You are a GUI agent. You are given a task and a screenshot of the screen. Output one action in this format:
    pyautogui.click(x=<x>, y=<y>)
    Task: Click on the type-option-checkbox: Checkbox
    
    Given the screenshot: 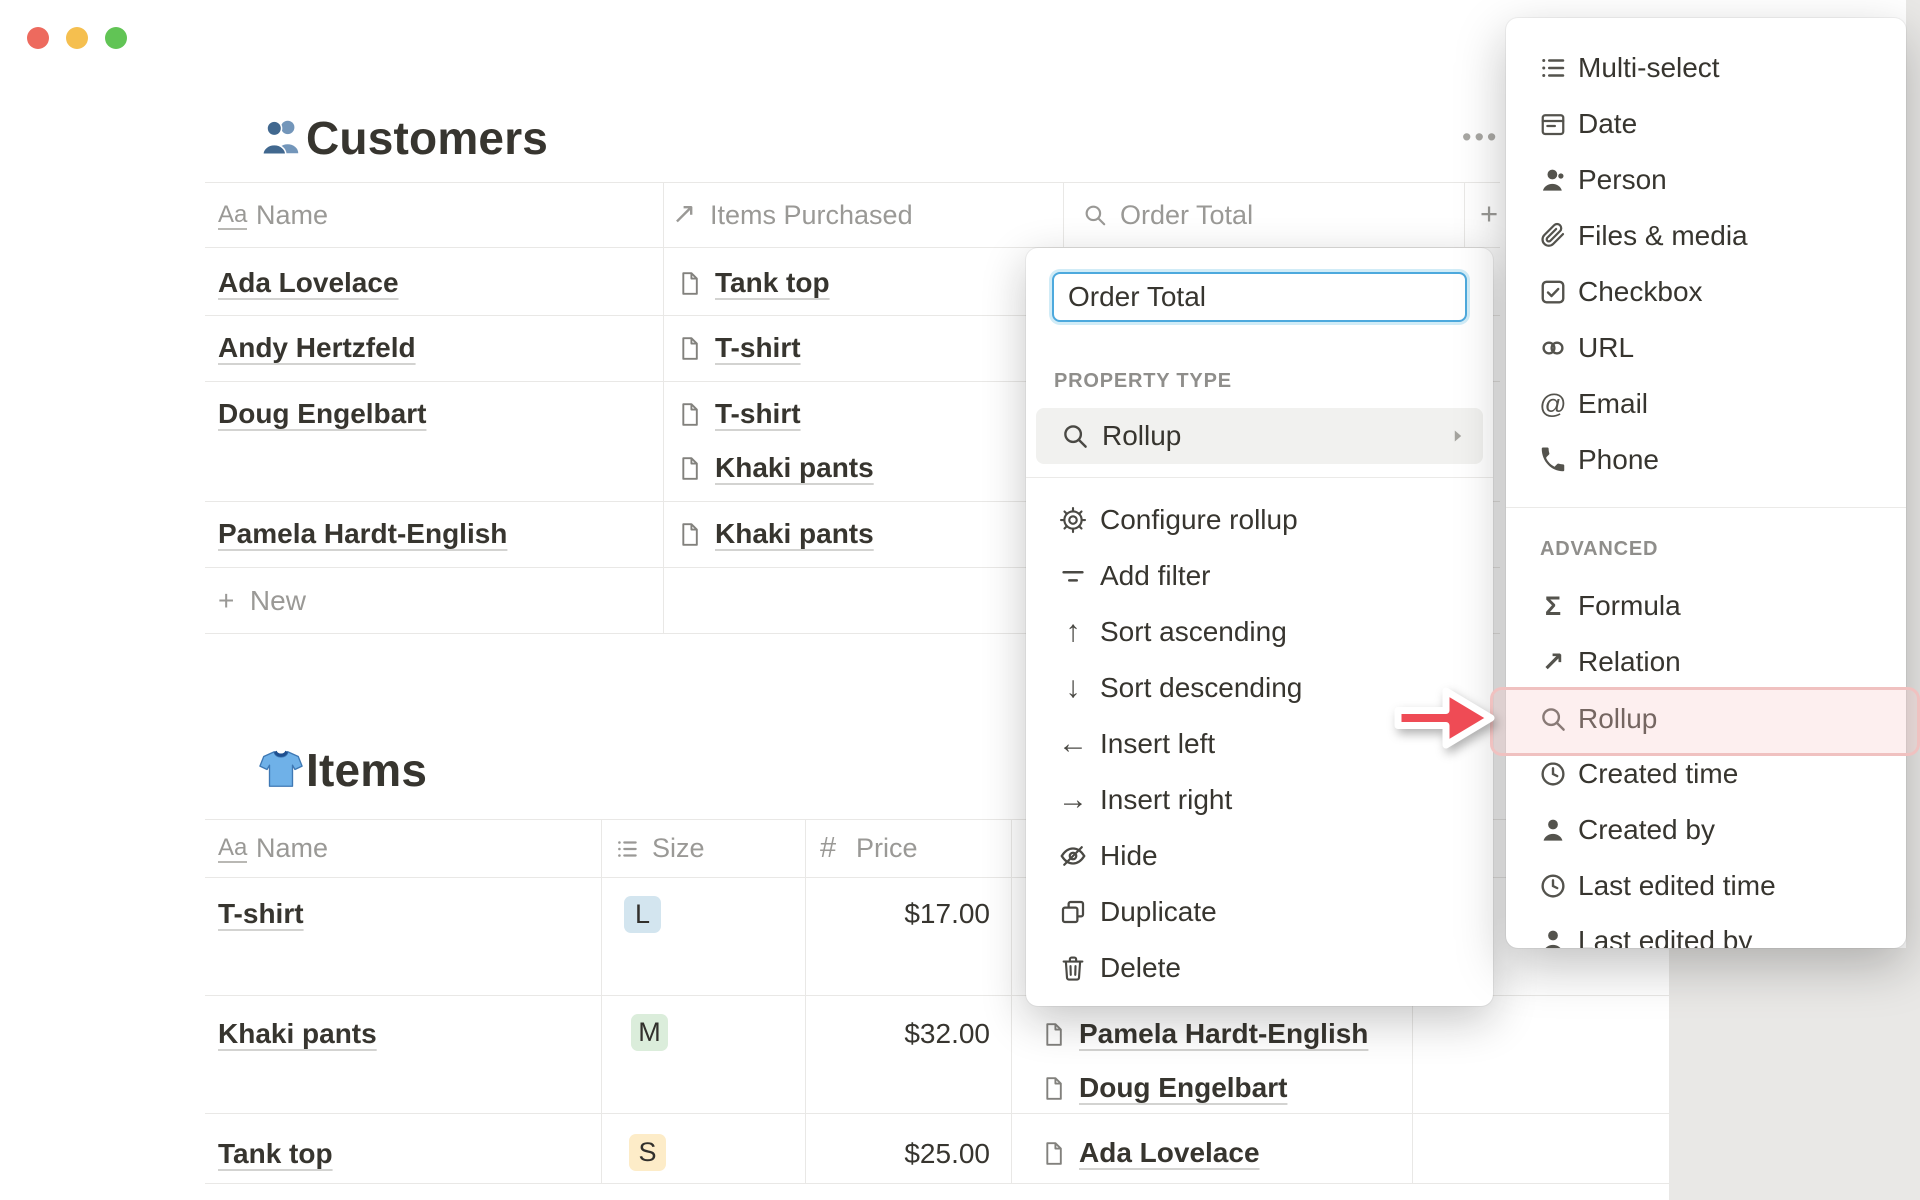 What is the action you would take?
    pyautogui.click(x=1706, y=292)
    